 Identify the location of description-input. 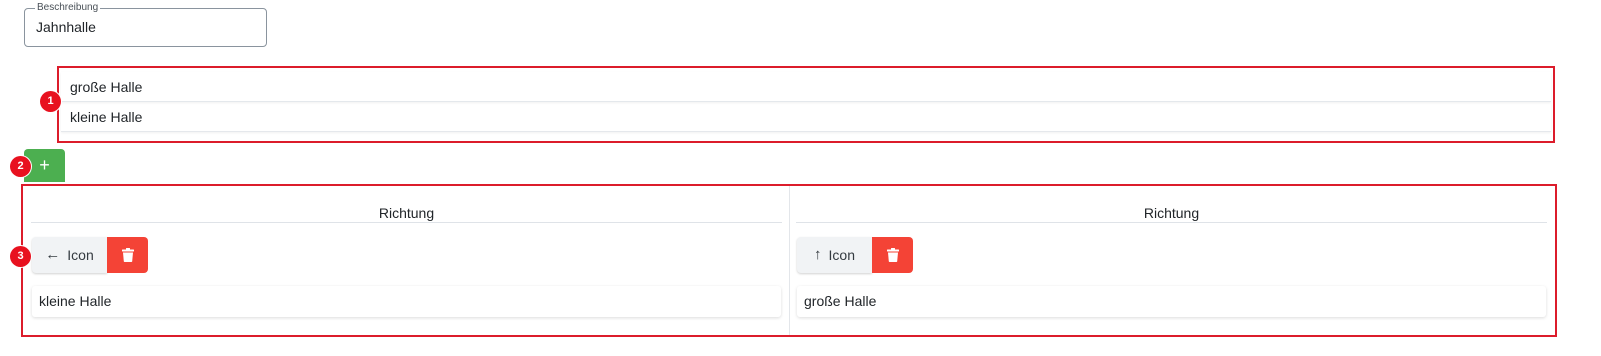
(146, 27).